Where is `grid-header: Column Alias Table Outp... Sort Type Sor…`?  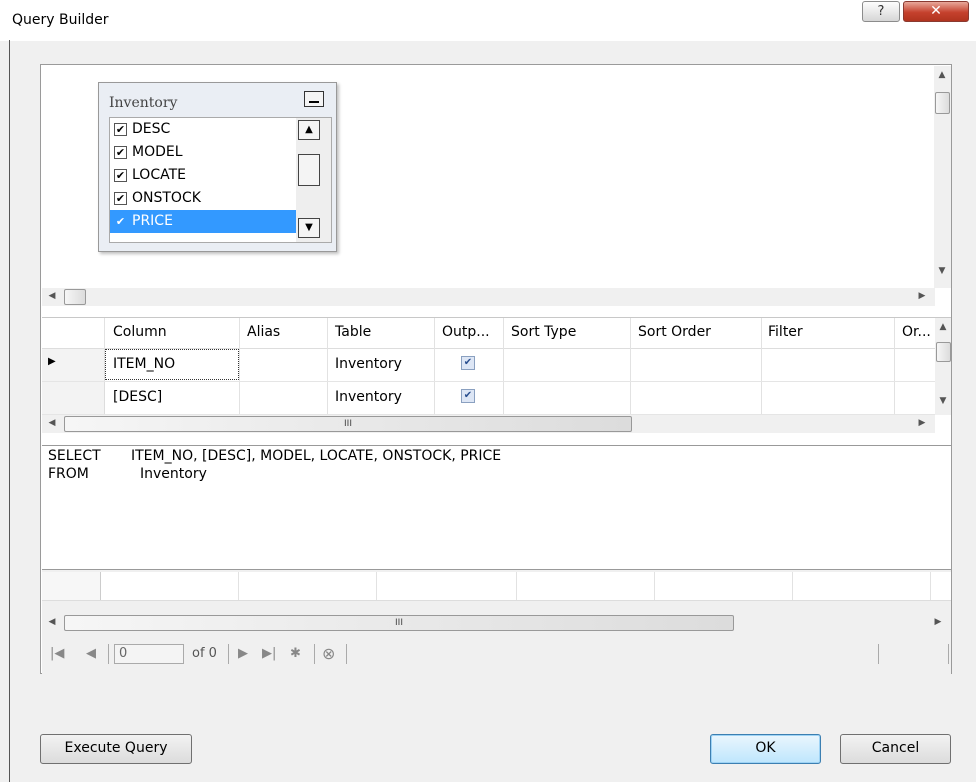 grid-header: Column Alias Table Outp... Sort Type Sor… is located at coordinates (488, 333).